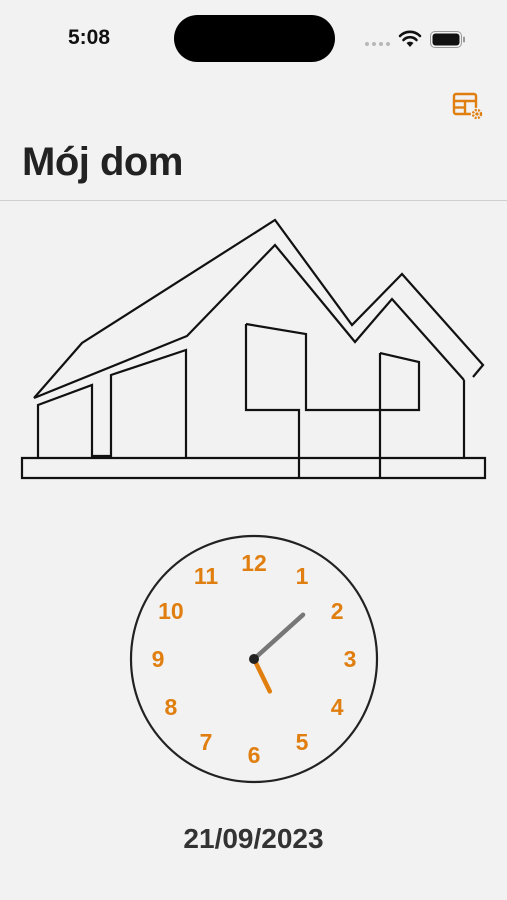 This screenshot has width=507, height=900. Describe the element at coordinates (337, 707) in the screenshot. I see `clock-number: 4` at that location.